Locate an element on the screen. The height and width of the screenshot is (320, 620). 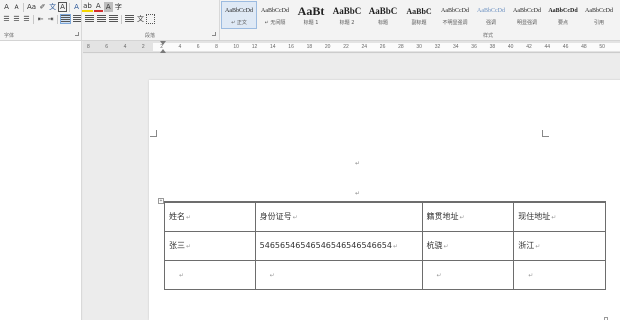
align-left-button is located at coordinates (65, 19).